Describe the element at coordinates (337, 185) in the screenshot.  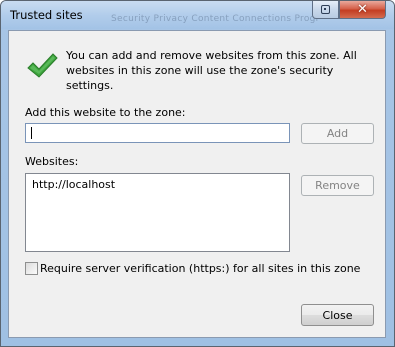
I see `remove-button: Remove` at that location.